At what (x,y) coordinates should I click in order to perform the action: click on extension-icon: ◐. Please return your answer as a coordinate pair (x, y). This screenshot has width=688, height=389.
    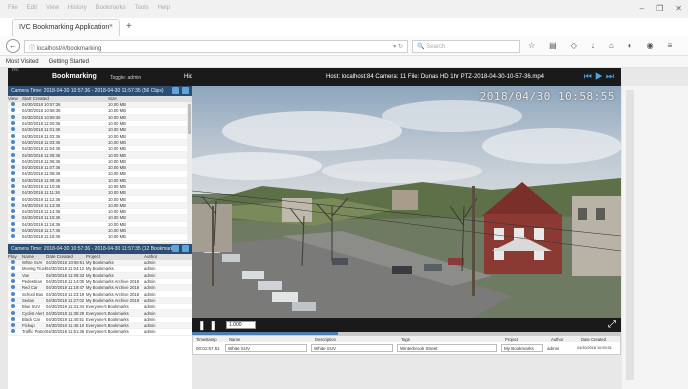
    Looking at the image, I should click on (630, 45).